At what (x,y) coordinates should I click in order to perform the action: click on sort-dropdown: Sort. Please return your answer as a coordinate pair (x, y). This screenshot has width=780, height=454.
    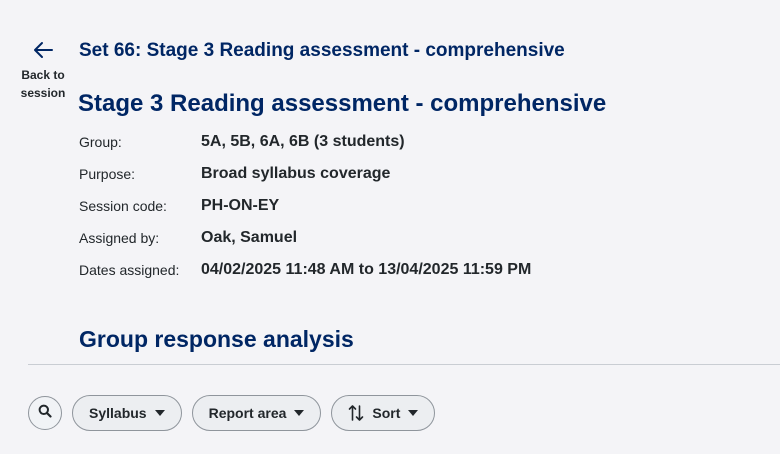
    Looking at the image, I should click on (383, 413).